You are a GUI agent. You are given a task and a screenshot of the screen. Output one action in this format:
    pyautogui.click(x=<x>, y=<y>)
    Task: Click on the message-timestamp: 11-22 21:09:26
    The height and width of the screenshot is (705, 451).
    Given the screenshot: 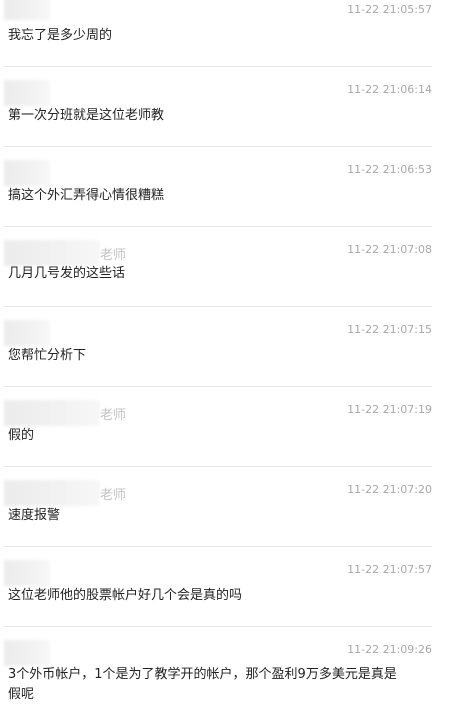 What is the action you would take?
    pyautogui.click(x=389, y=649)
    